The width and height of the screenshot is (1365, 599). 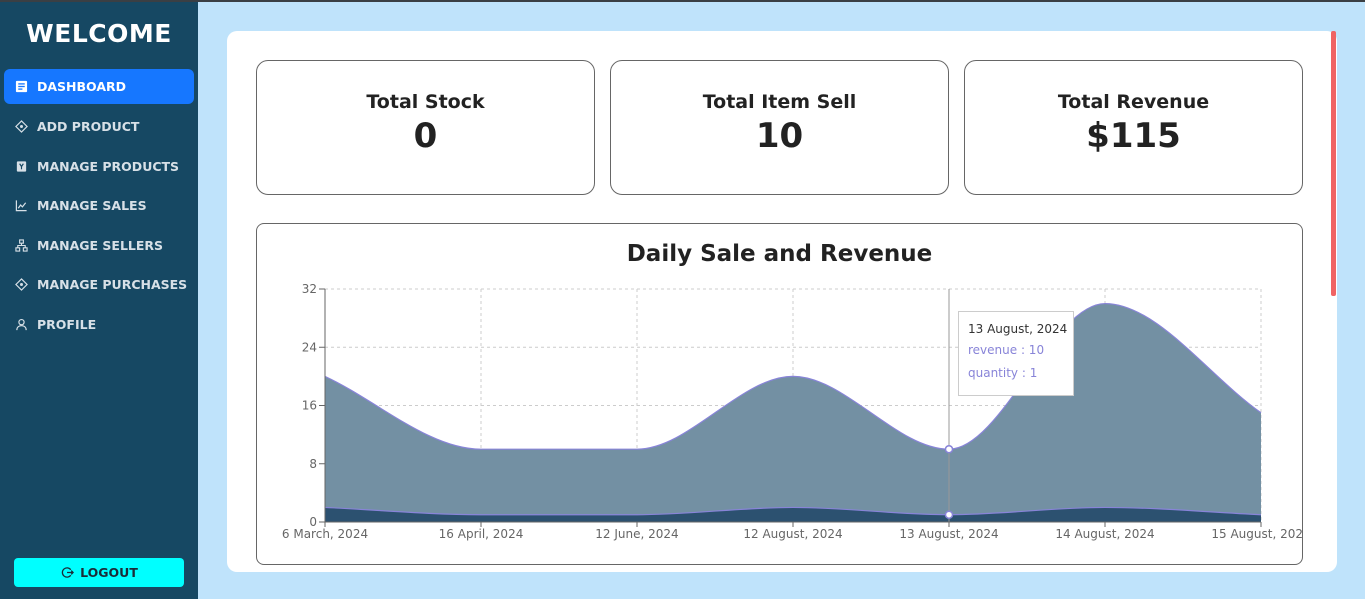 What do you see at coordinates (88, 126) in the screenshot?
I see `sidebar-item-label: ADD PRODUCT` at bounding box center [88, 126].